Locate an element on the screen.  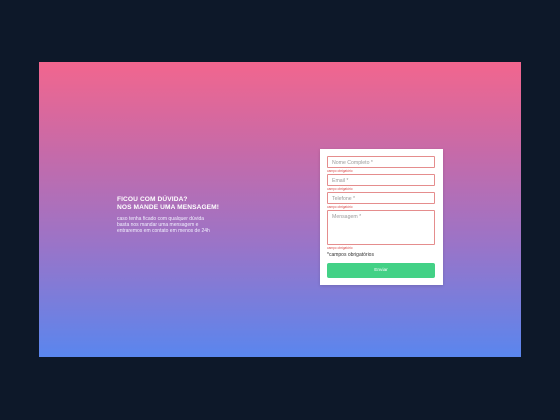
name-placeholder: Nome Completo * is located at coordinates (352, 163).